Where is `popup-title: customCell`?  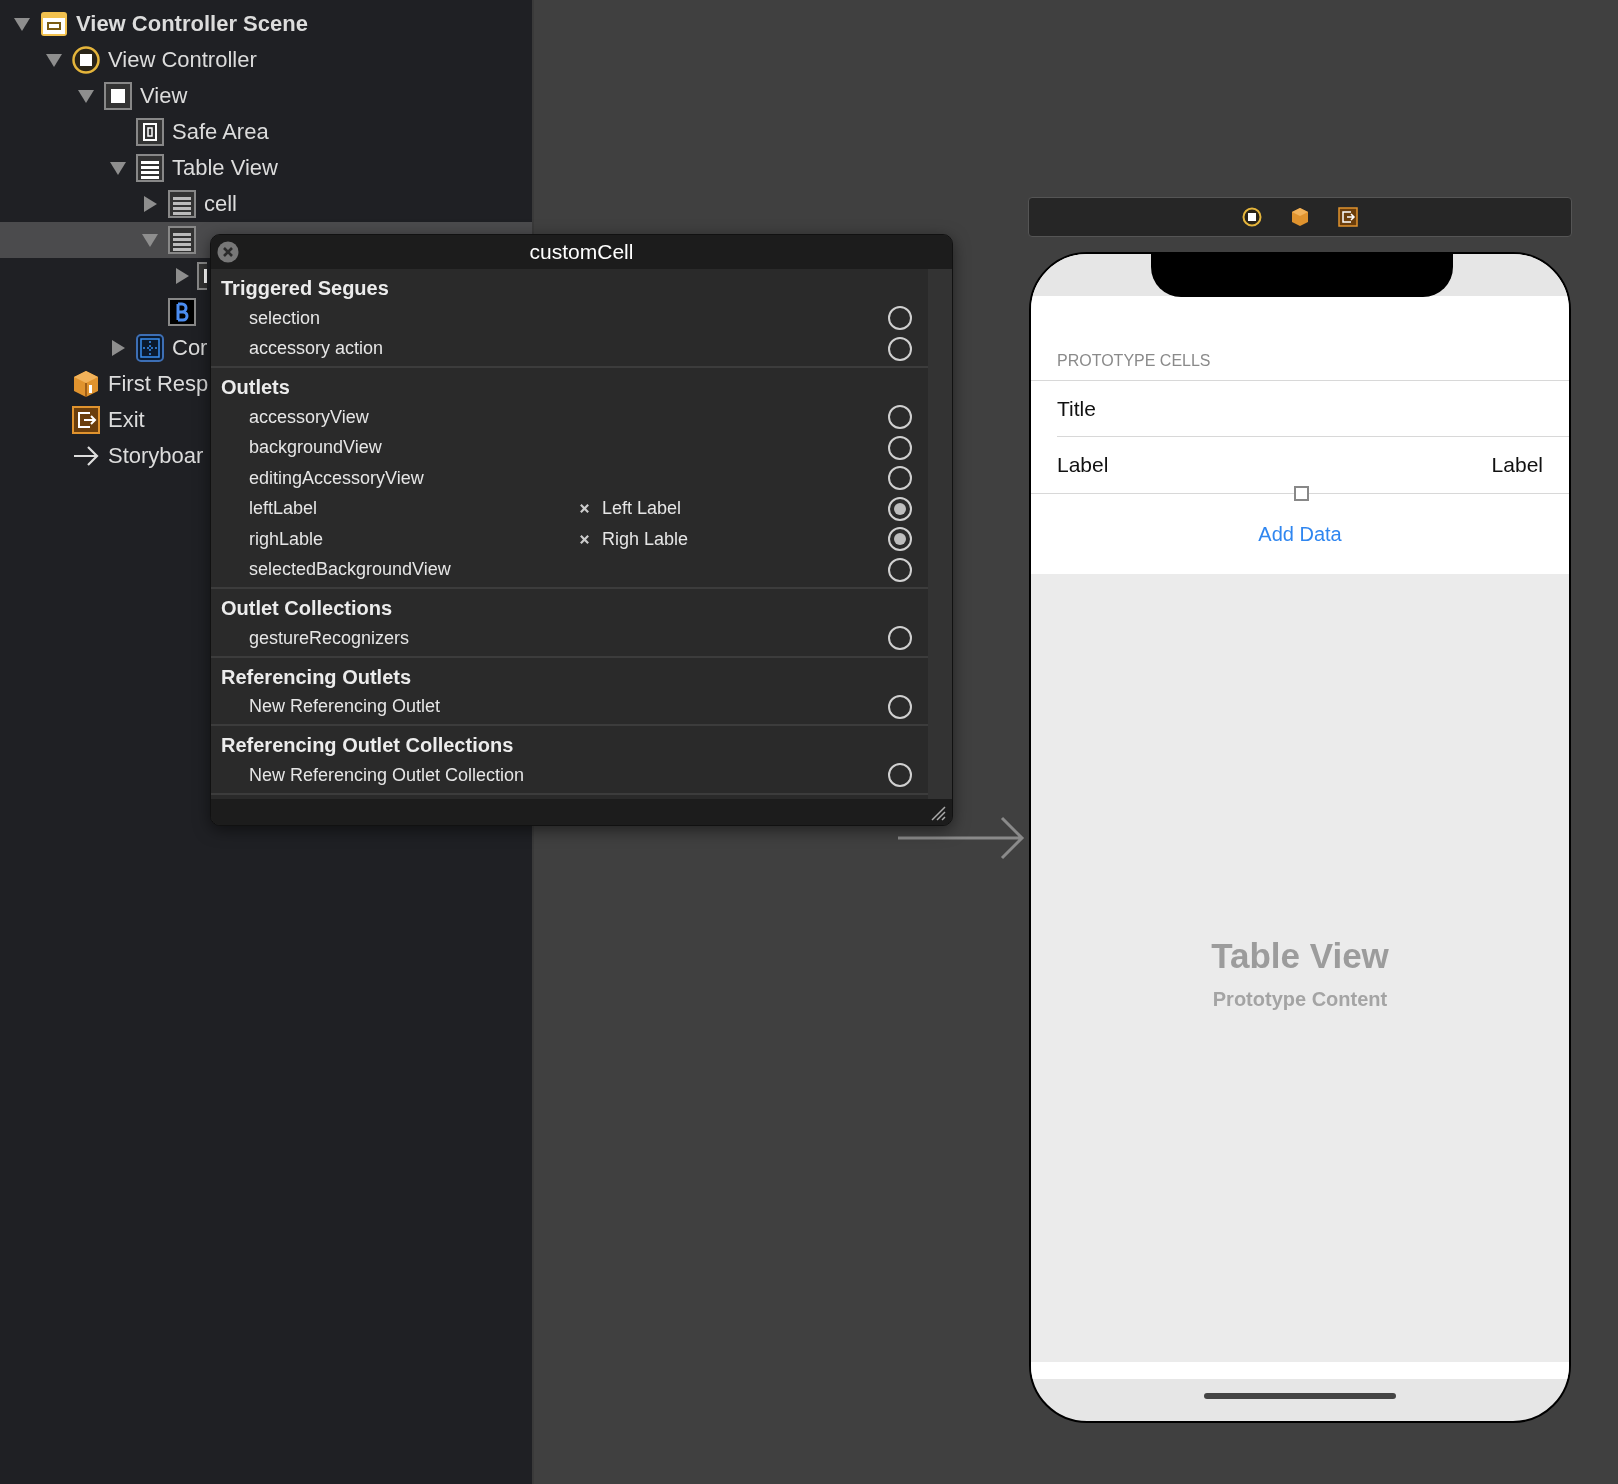
popup-title: customCell is located at coordinates (581, 252).